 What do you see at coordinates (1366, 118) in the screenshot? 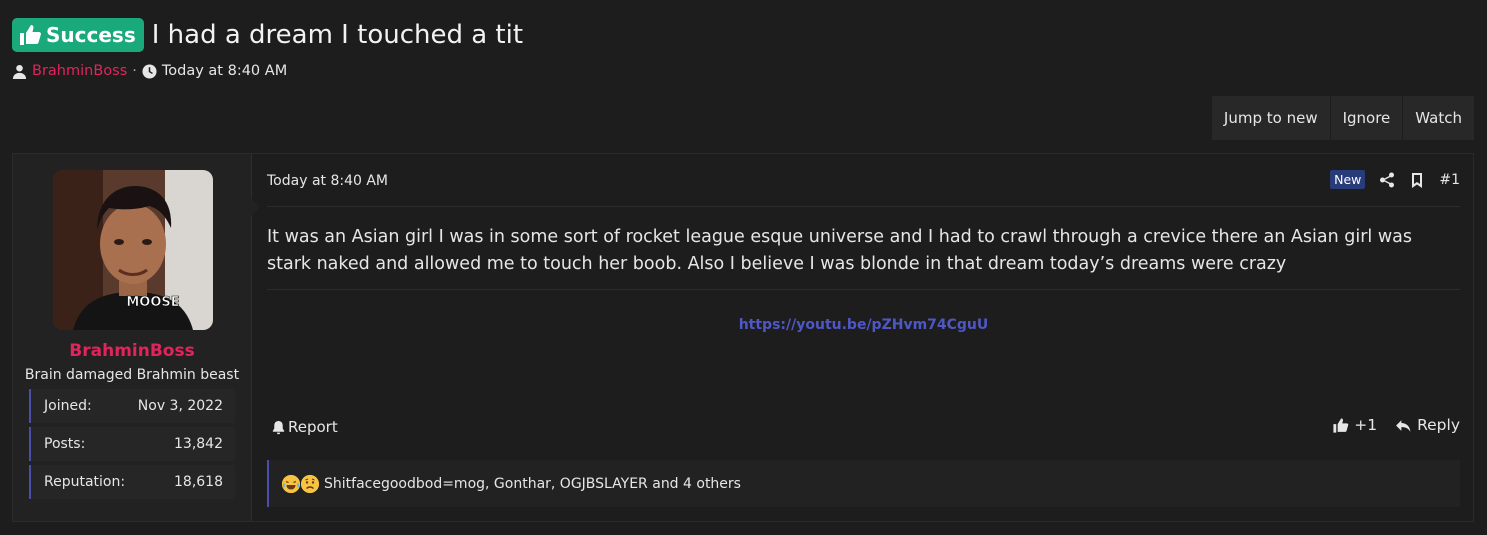
I see `ignore-button: Ignore` at bounding box center [1366, 118].